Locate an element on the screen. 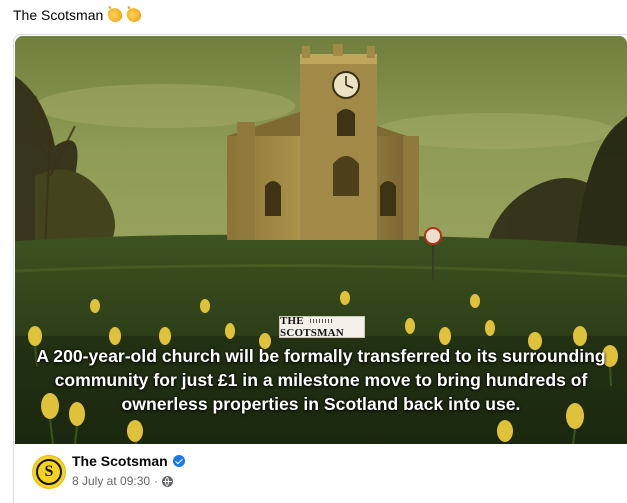  page-name-link: The Scotsman is located at coordinates (120, 461).